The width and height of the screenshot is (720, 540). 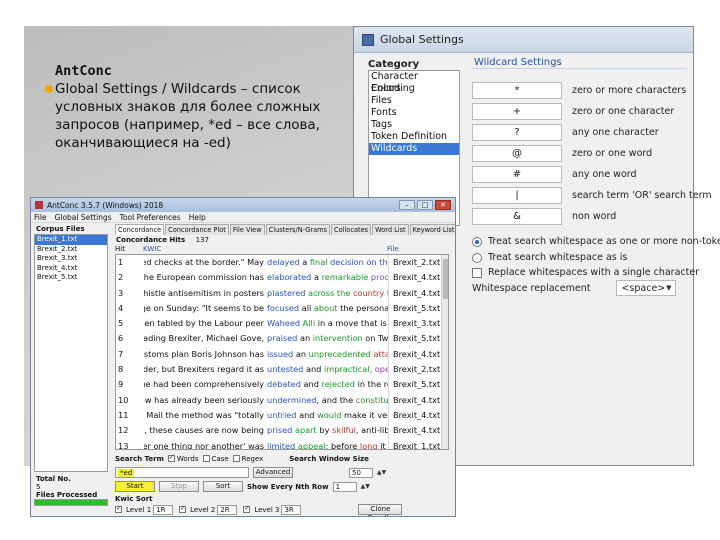 I want to click on wildcard-description: non word, so click(x=594, y=216).